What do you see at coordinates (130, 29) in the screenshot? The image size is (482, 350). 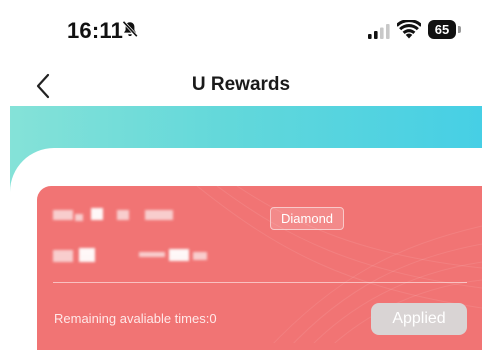 I see `bell-muted-icon` at bounding box center [130, 29].